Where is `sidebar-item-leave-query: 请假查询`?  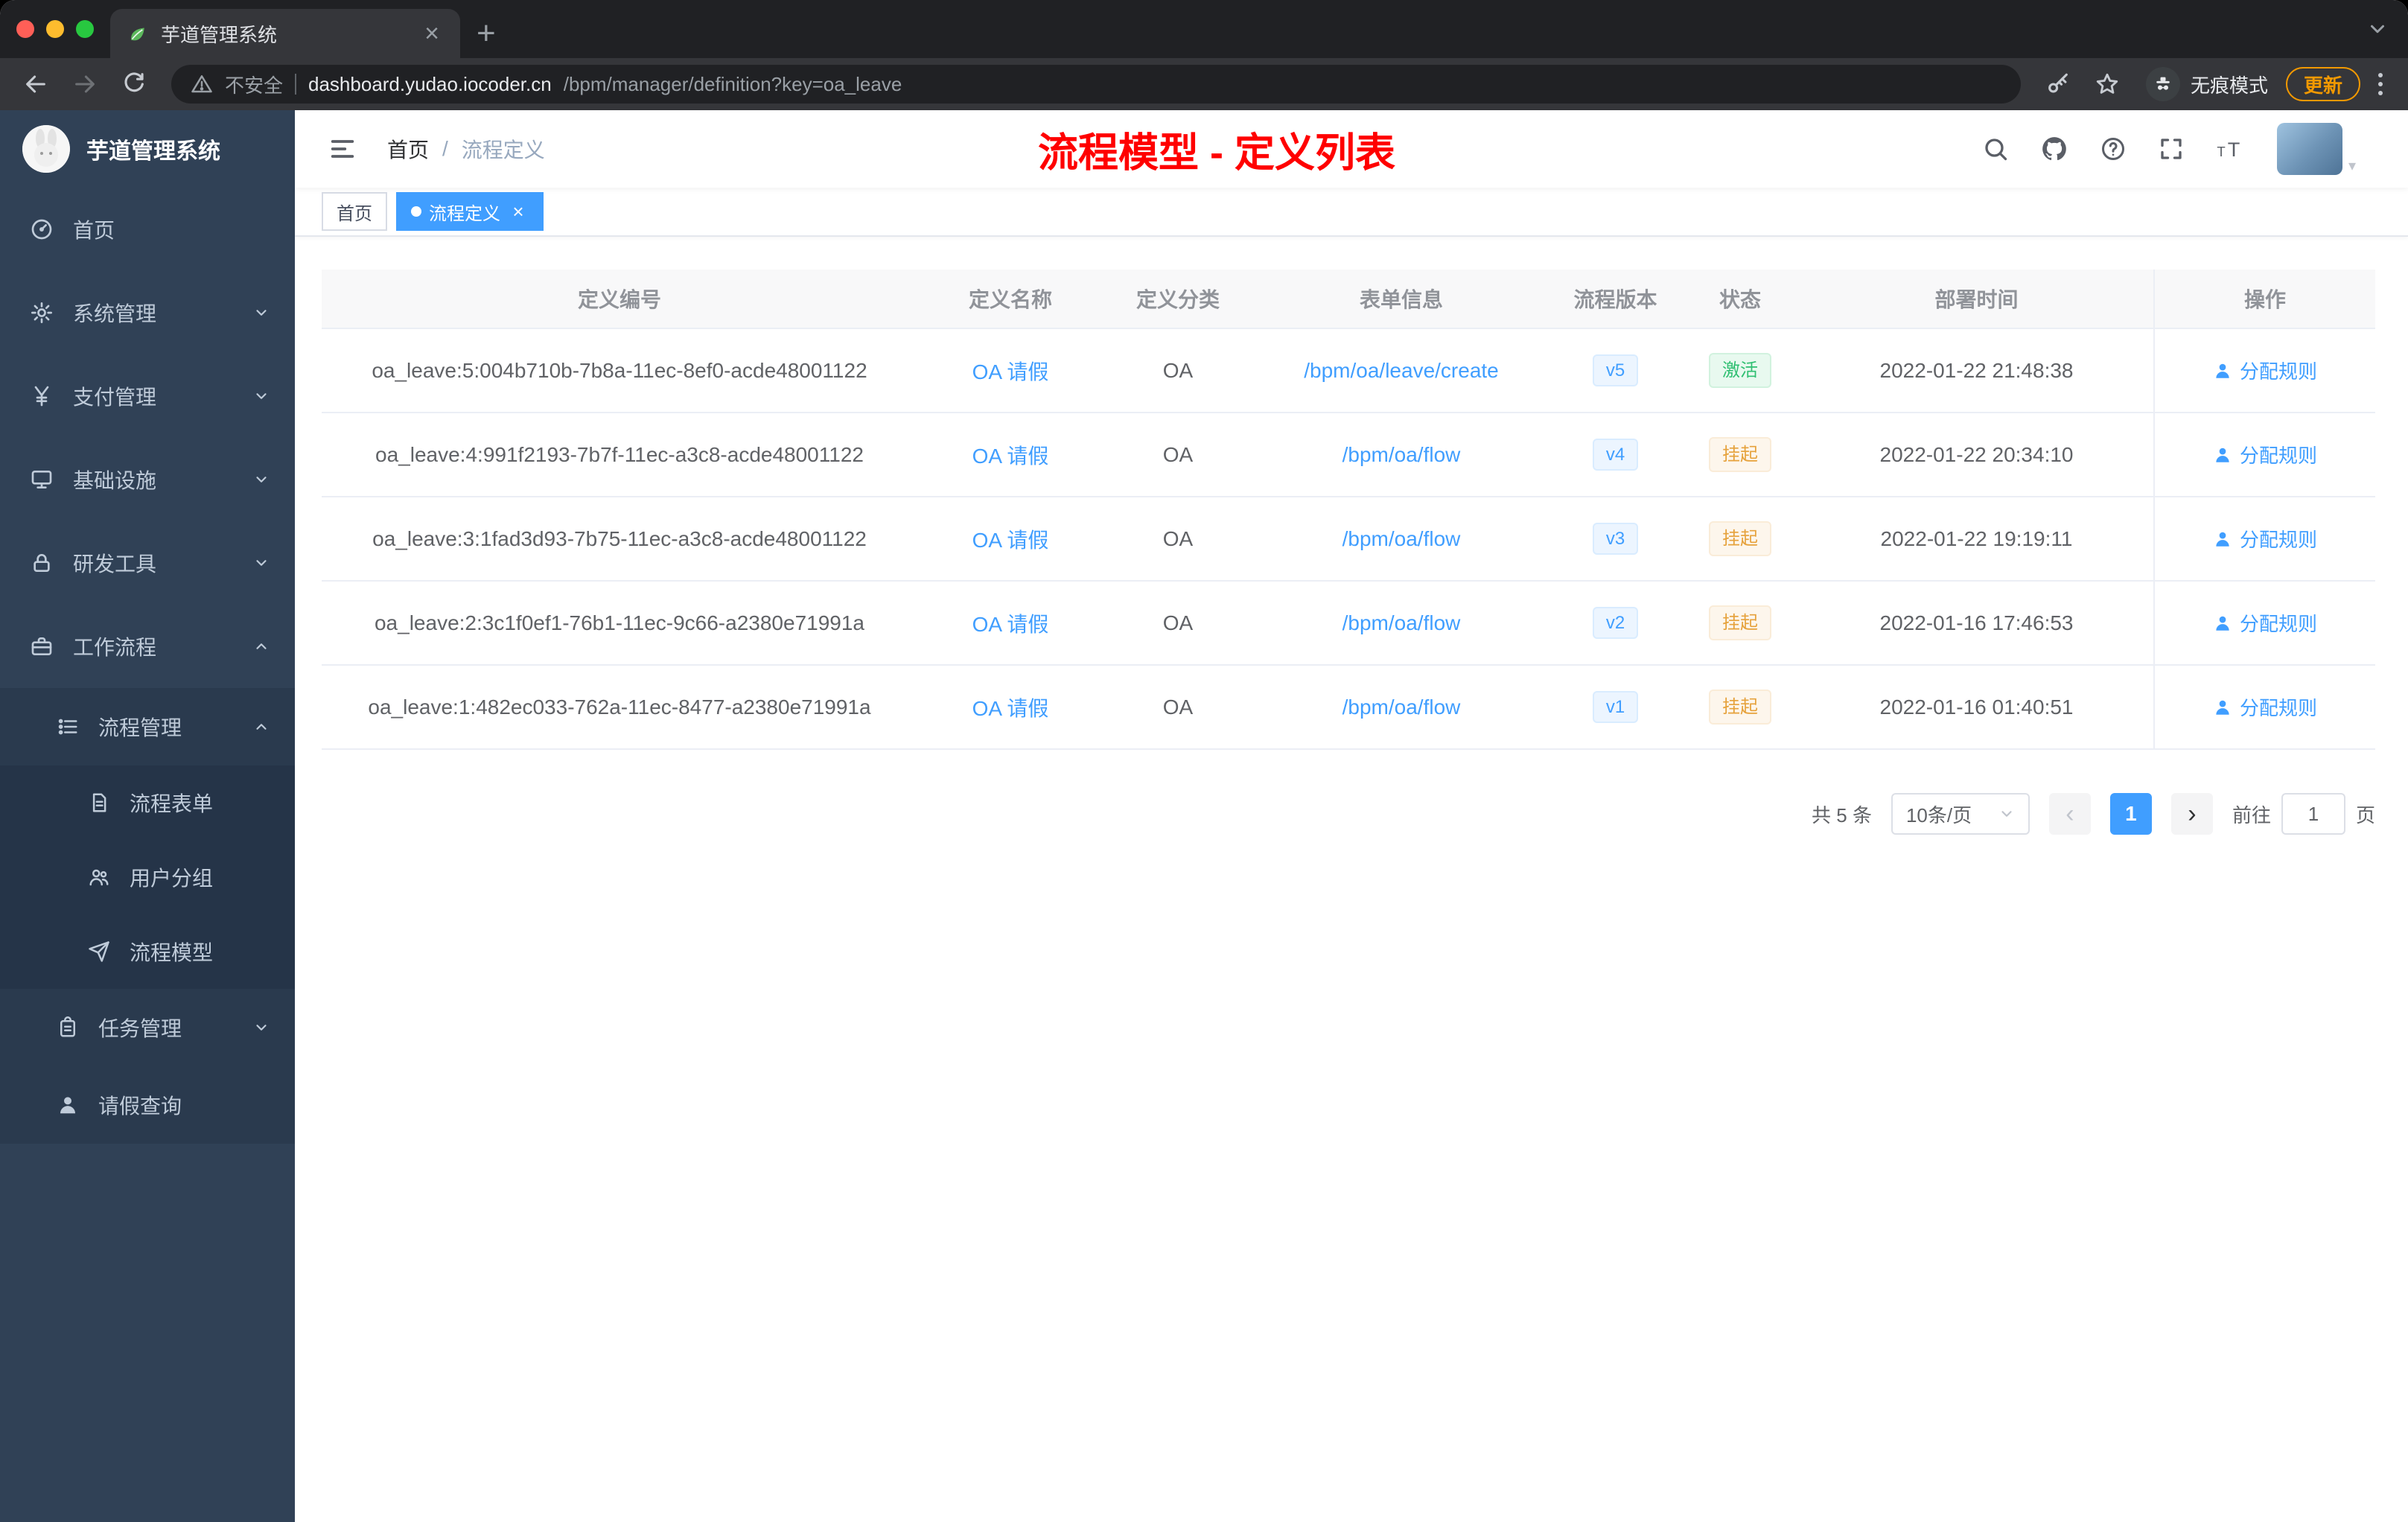
sidebar-item-leave-query: 请假查询 is located at coordinates (147, 1105).